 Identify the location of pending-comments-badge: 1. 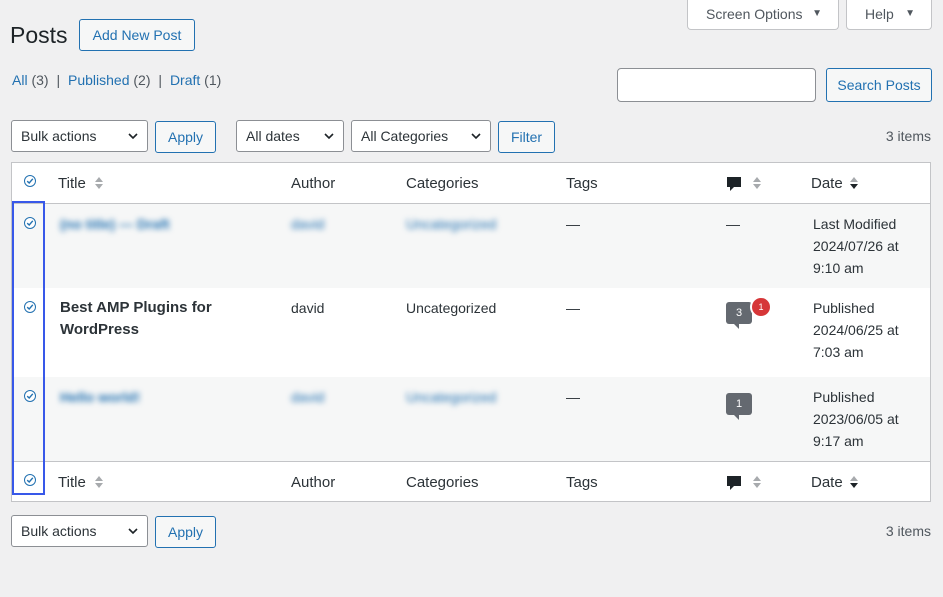
(761, 307).